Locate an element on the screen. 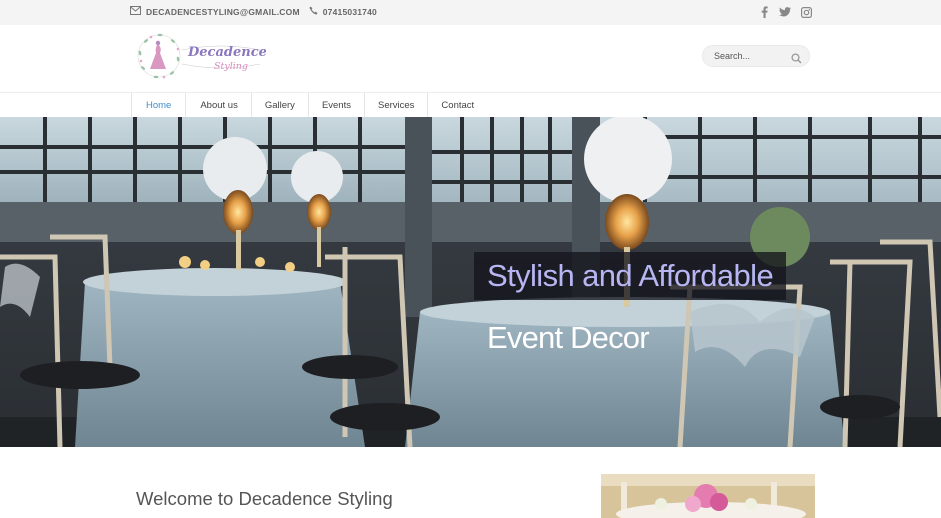  site-header: Decadence Styling is located at coordinates (470, 58).